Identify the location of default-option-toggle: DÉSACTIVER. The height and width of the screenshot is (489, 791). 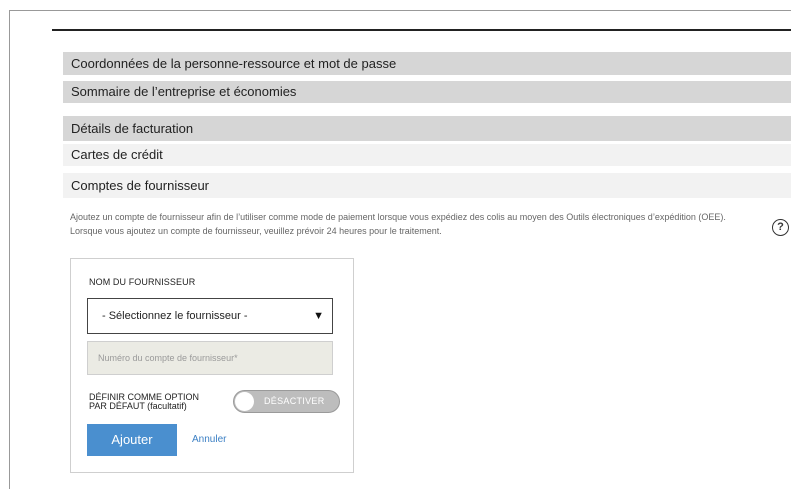
(286, 401).